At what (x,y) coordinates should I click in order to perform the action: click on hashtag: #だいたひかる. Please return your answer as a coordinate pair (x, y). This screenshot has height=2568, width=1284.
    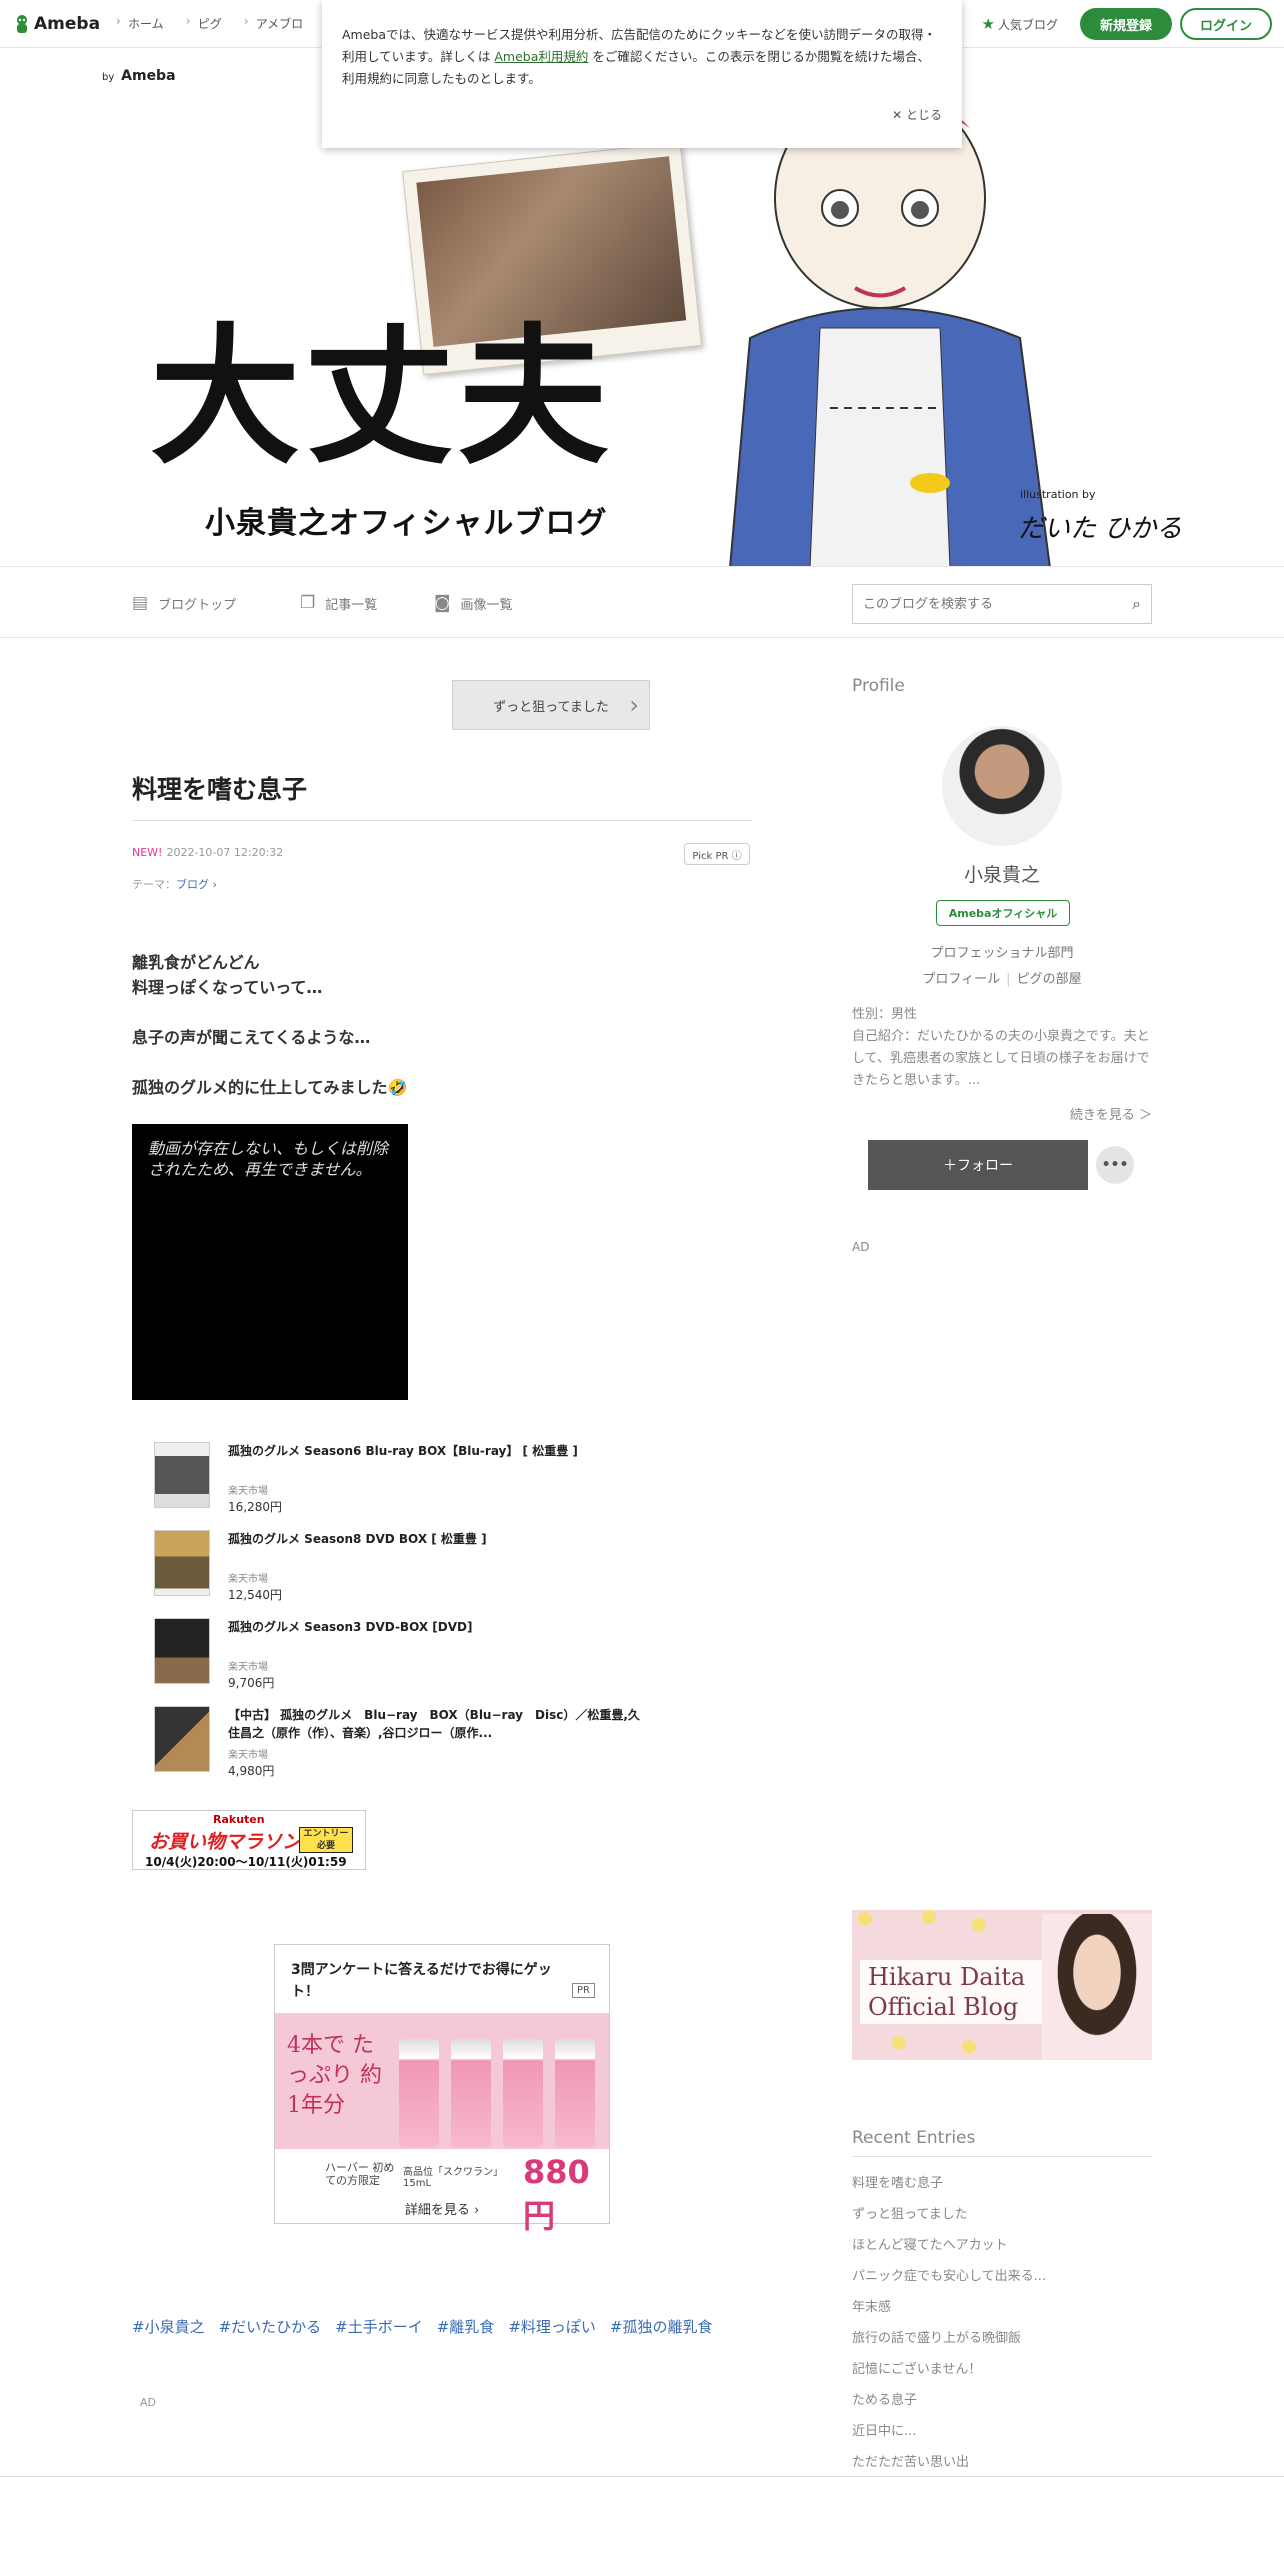
    Looking at the image, I should click on (270, 2327).